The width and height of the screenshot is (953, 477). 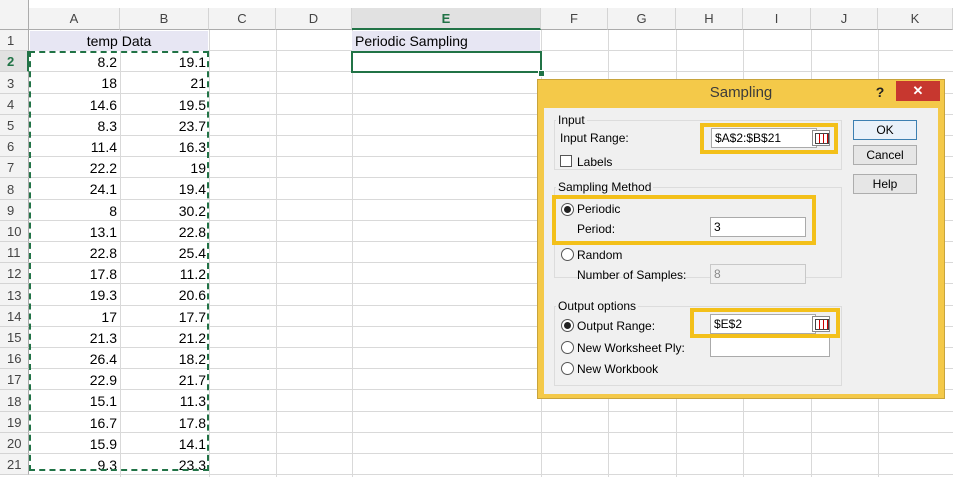 I want to click on column-header-d: D, so click(x=314, y=19).